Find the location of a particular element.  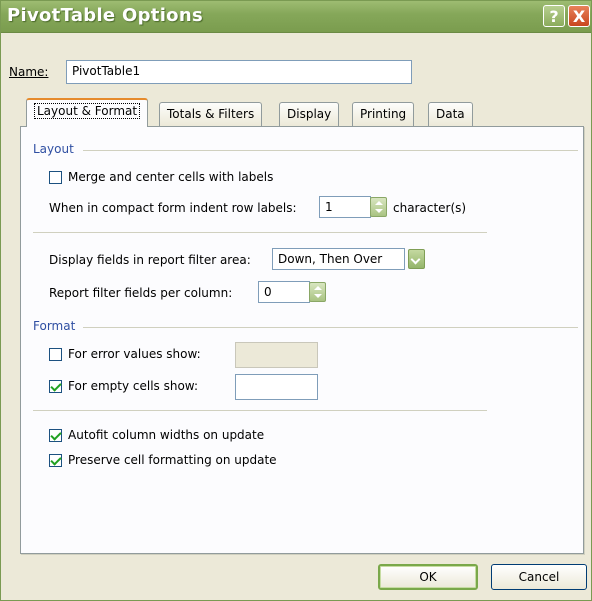

help-icon: ? is located at coordinates (554, 16).